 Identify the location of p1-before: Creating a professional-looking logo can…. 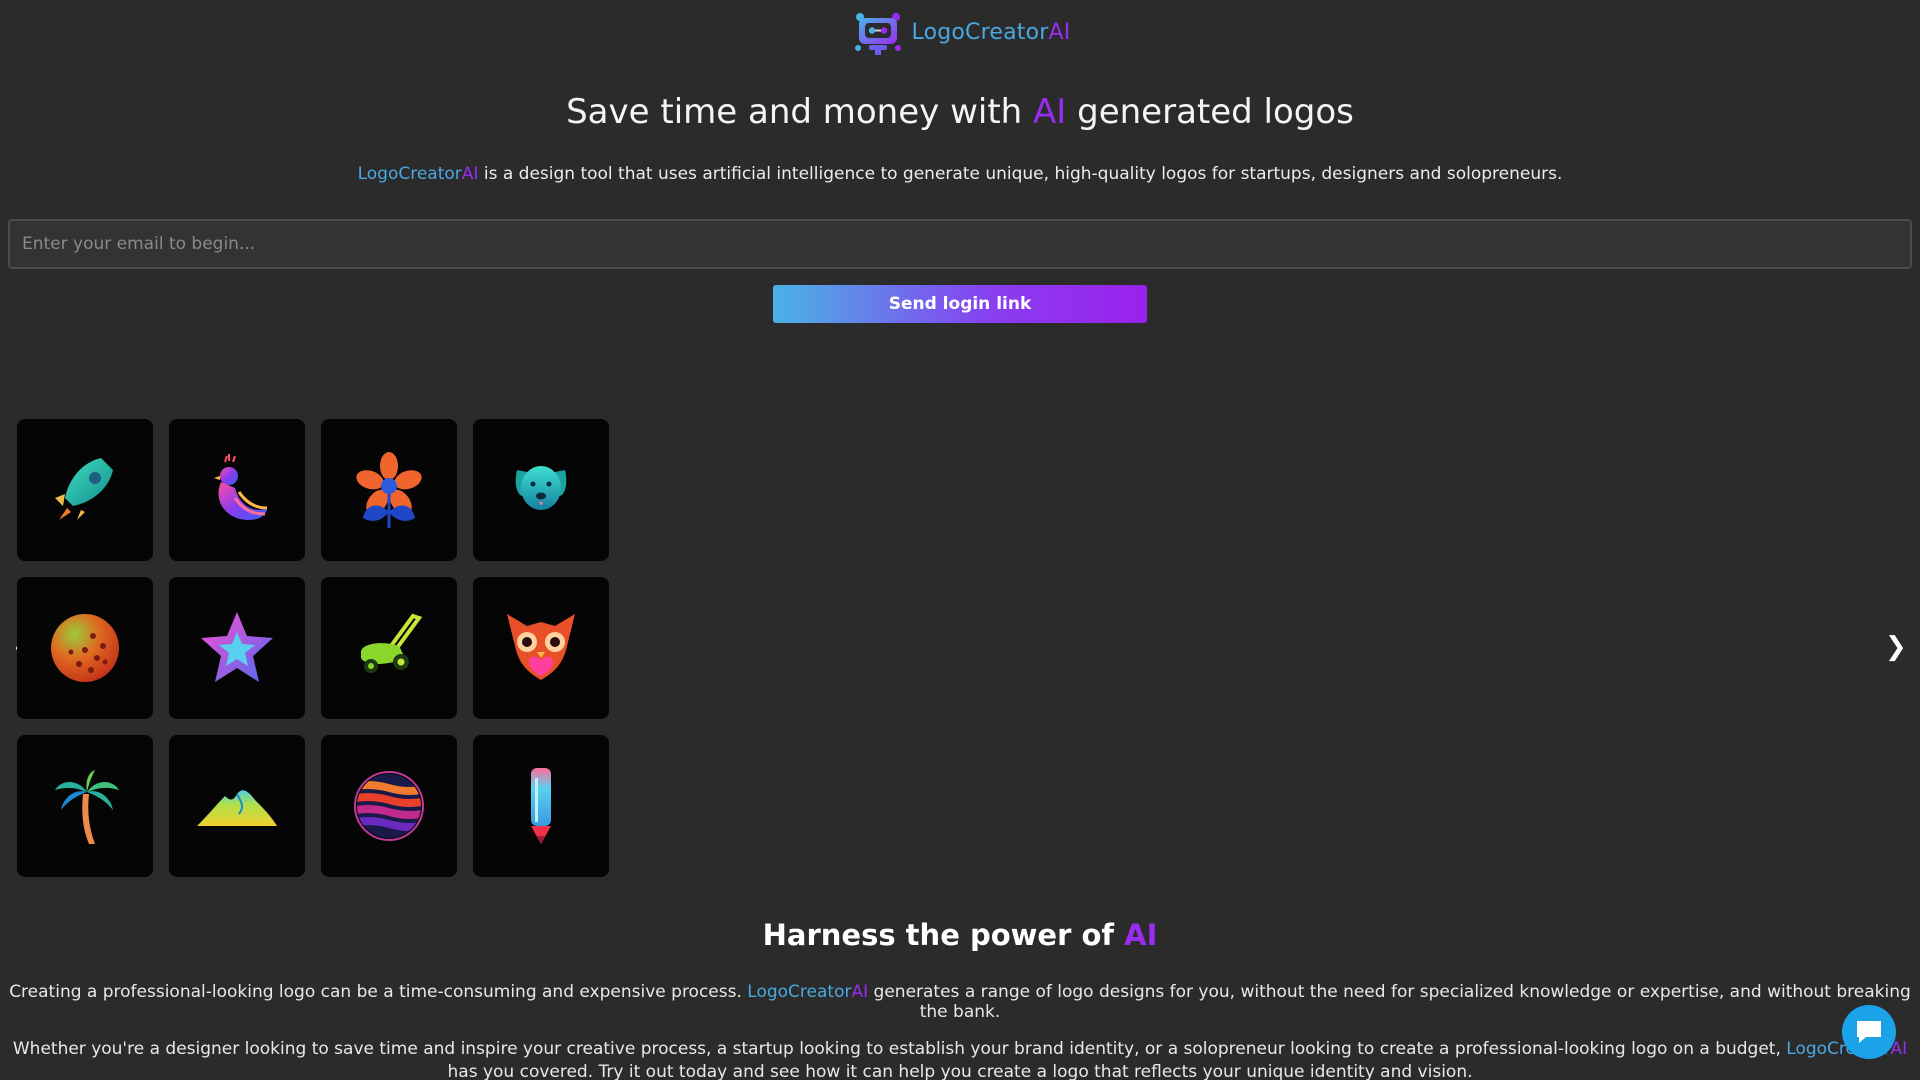
(378, 992).